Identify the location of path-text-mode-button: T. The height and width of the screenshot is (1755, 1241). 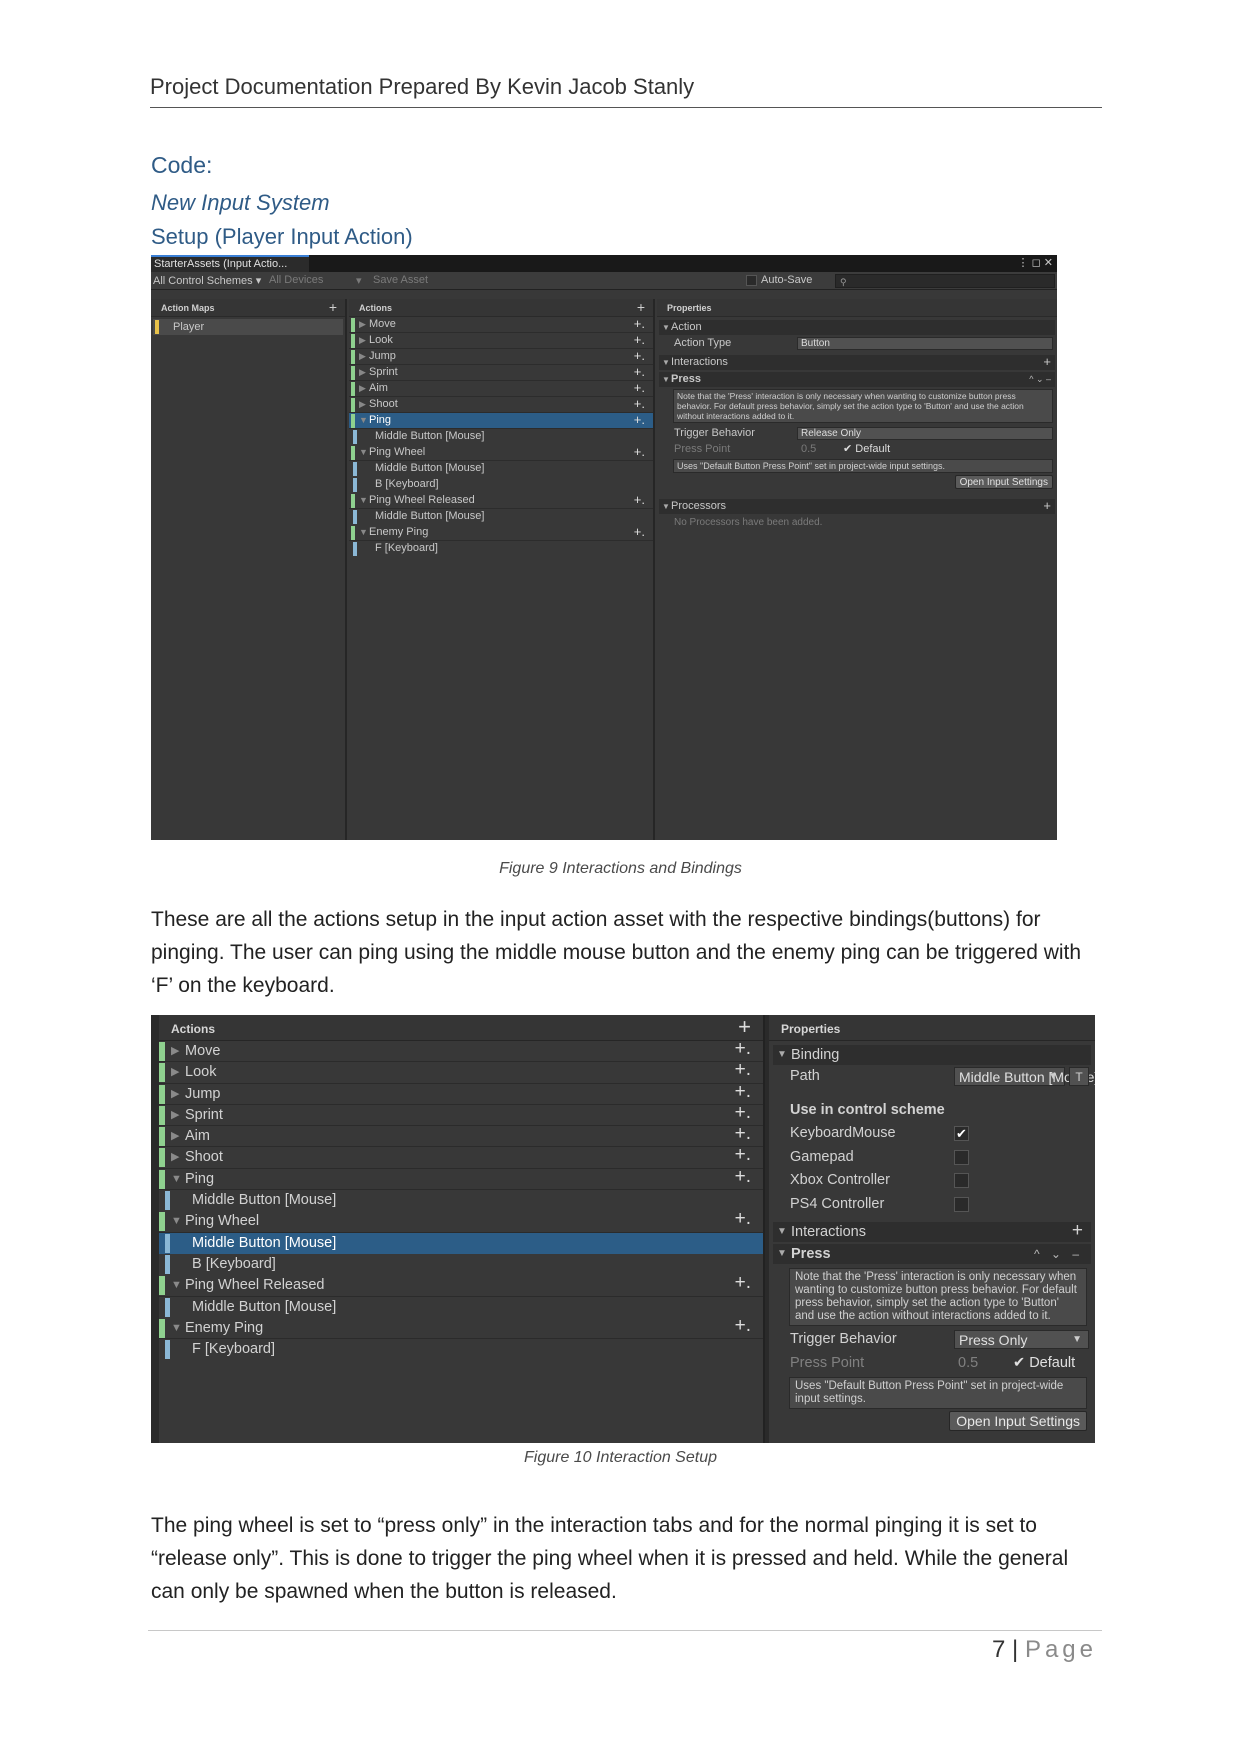
(1079, 1076).